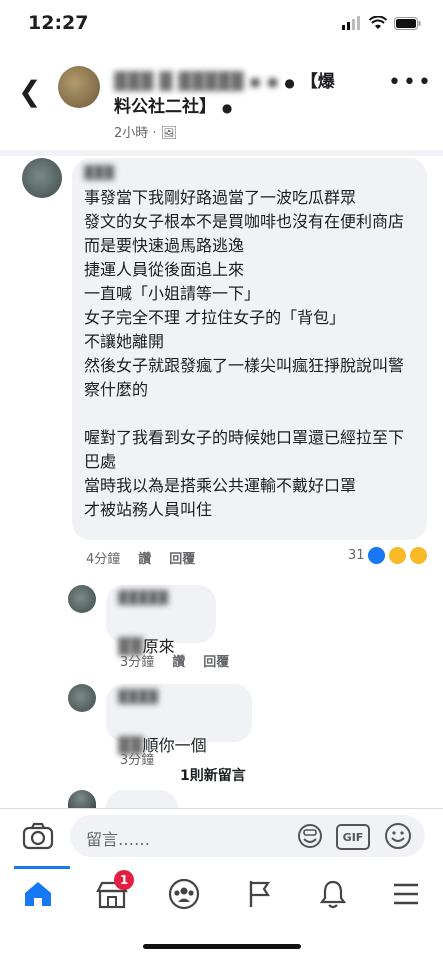 The image size is (443, 960). I want to click on comment-time: 4分鐘, so click(103, 559).